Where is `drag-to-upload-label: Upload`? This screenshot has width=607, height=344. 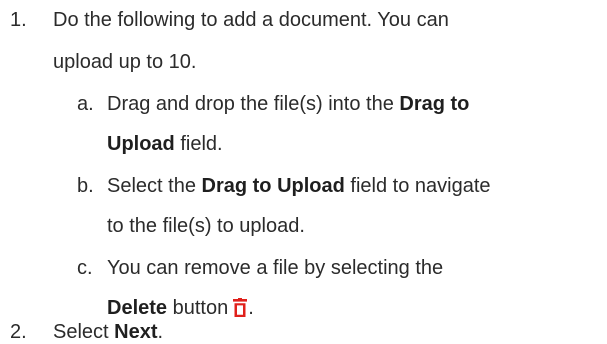
drag-to-upload-label: Upload is located at coordinates (141, 144).